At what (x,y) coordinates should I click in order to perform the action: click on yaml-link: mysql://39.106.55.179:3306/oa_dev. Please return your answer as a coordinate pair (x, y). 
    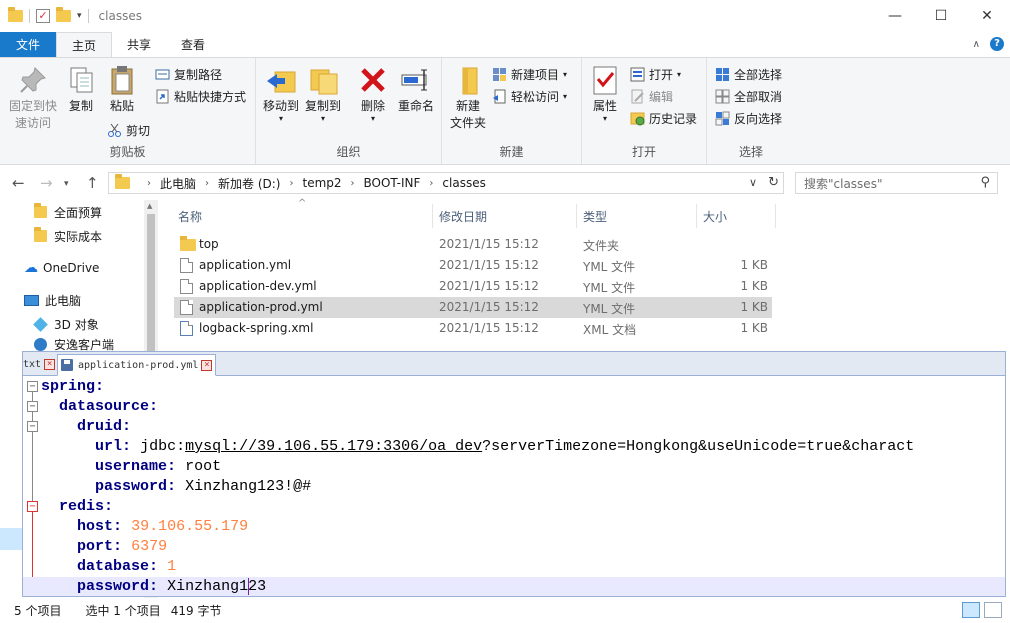
    Looking at the image, I should click on (333, 446).